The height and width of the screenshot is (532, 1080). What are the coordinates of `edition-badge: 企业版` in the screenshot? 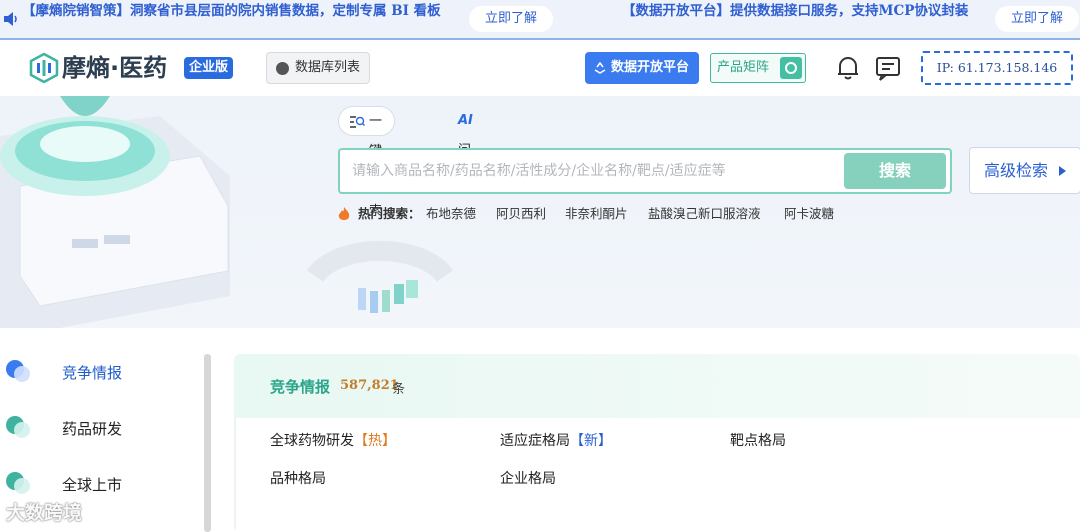 It's located at (209, 68).